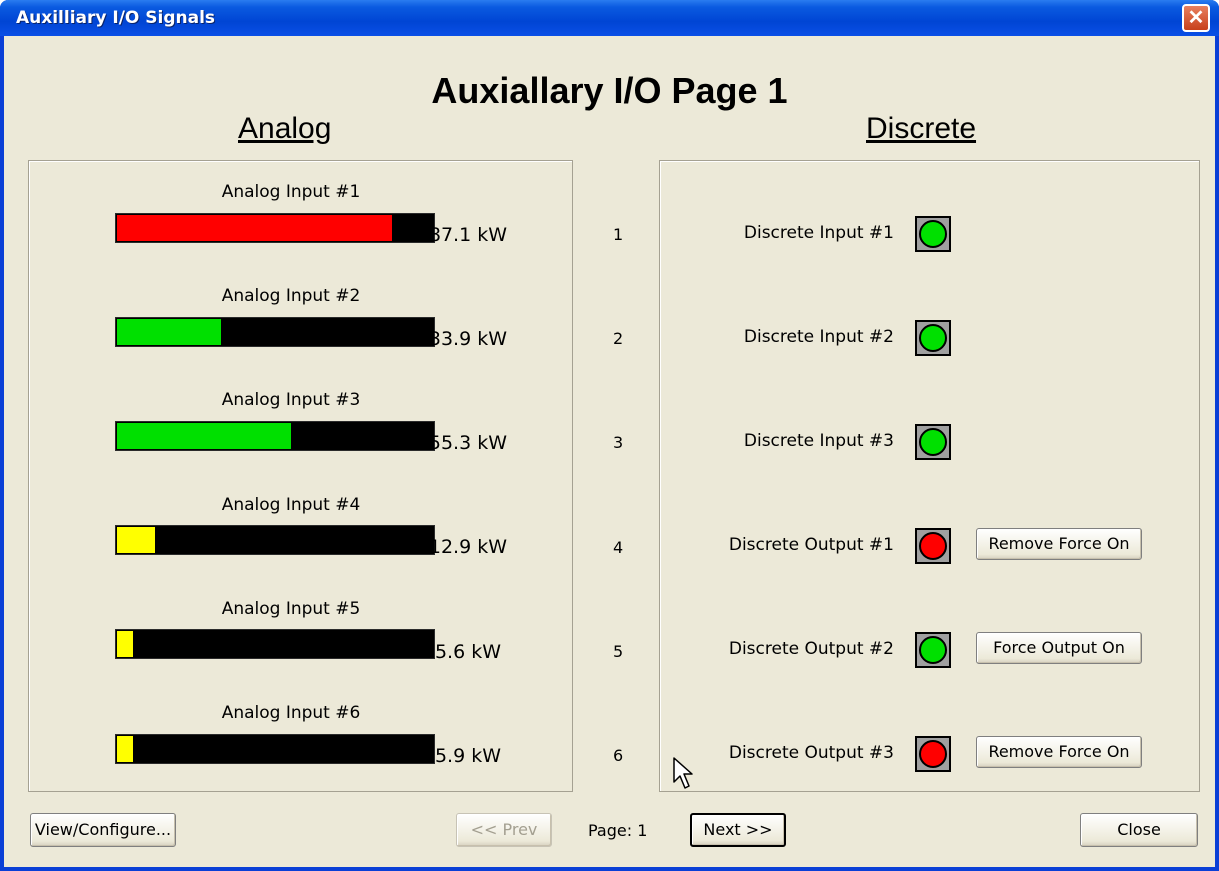 This screenshot has width=1219, height=871. What do you see at coordinates (618, 338) in the screenshot?
I see `row-number: 2` at bounding box center [618, 338].